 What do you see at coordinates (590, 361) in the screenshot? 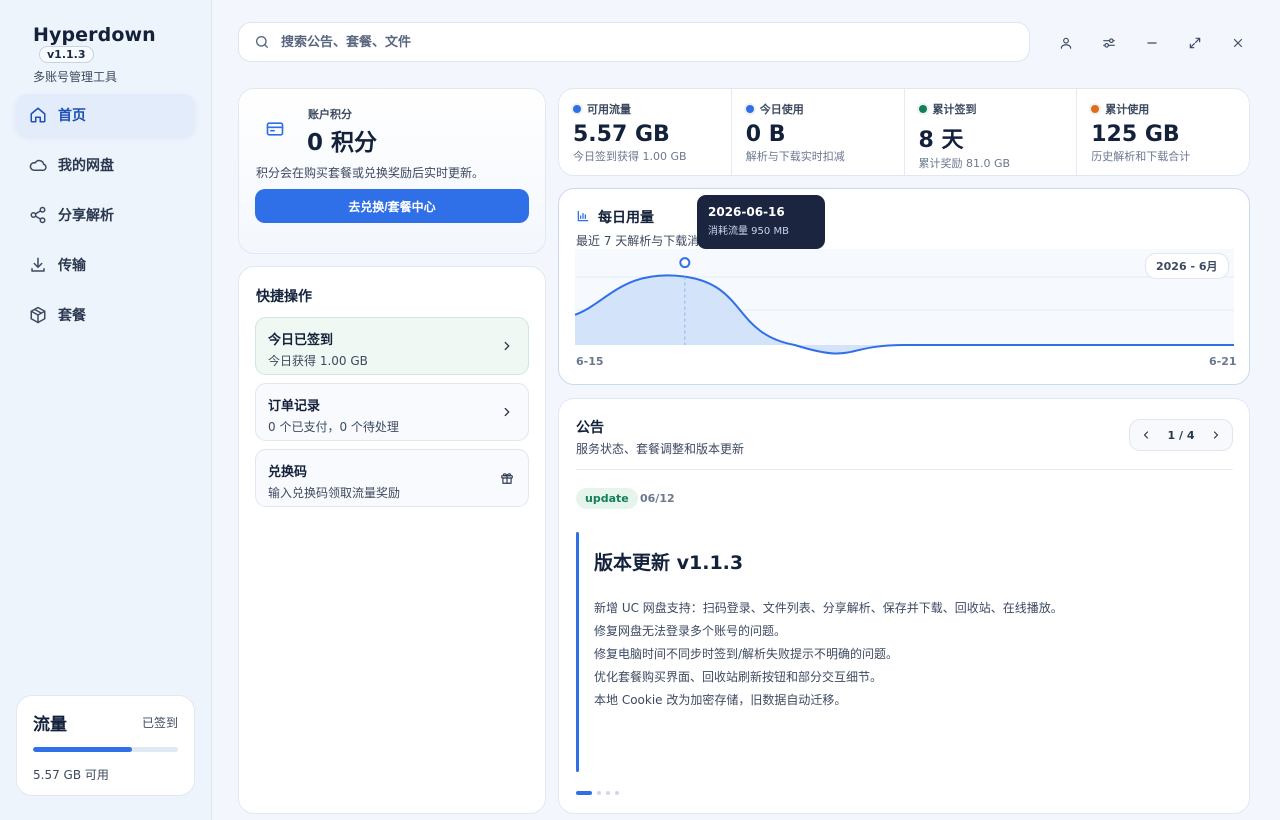
I see `x-tick-label-start: 6-15` at bounding box center [590, 361].